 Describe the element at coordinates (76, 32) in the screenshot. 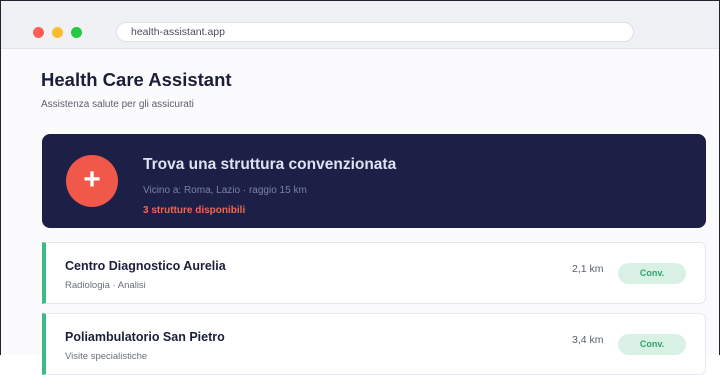

I see `maximize-window-button` at that location.